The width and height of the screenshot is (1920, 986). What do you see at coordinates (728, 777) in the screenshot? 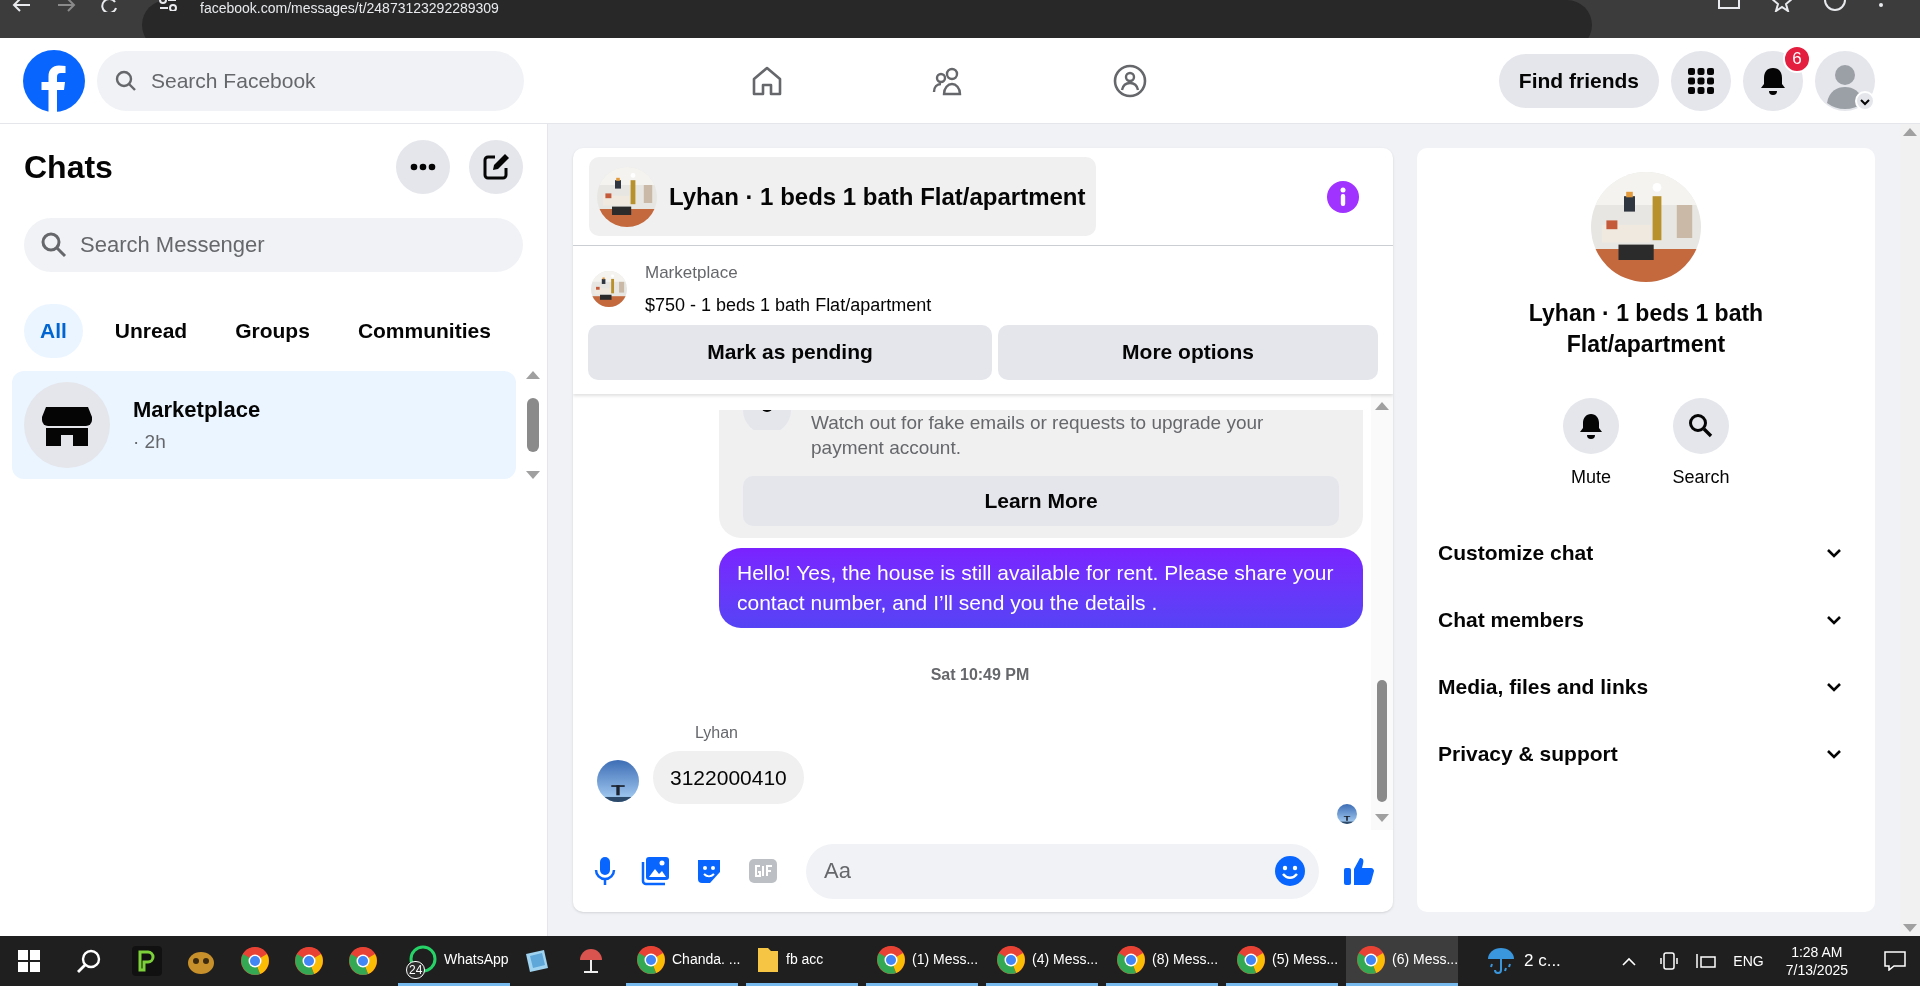
I see `incoming-message: 3122000410` at bounding box center [728, 777].